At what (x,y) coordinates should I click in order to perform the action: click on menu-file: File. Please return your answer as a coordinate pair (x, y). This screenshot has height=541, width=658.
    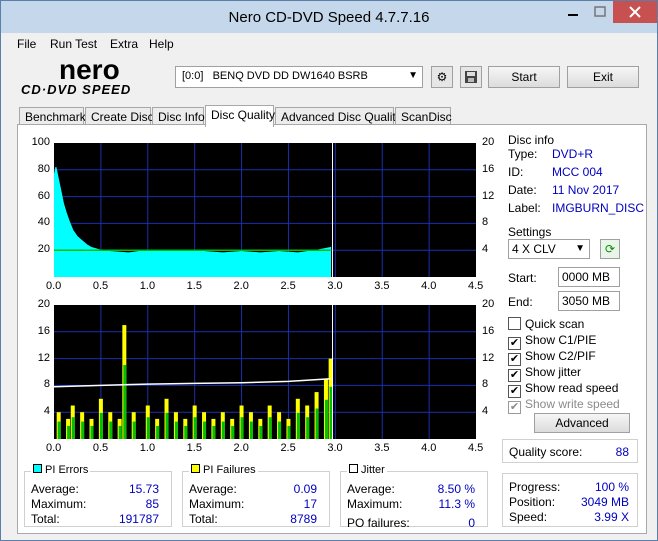
    Looking at the image, I should click on (26, 44).